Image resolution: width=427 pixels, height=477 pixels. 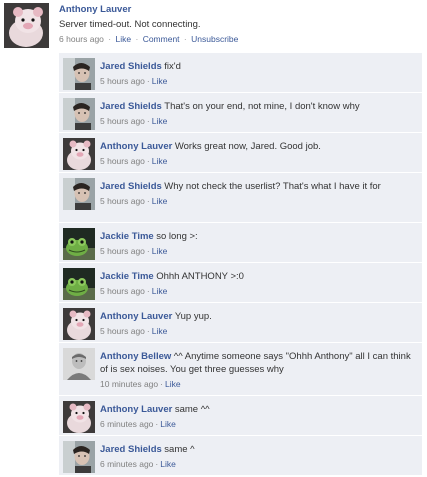 I want to click on comment-text: Ohhh ANTHONY >:0, so click(x=200, y=276).